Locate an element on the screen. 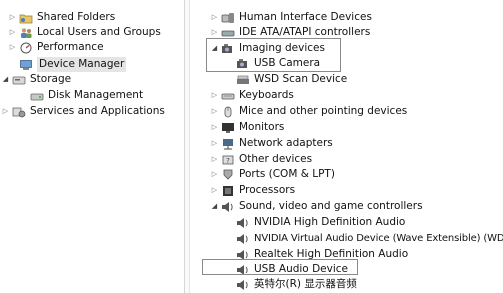 This screenshot has height=293, width=503. device-usb-camera: USB Camera is located at coordinates (272, 63).